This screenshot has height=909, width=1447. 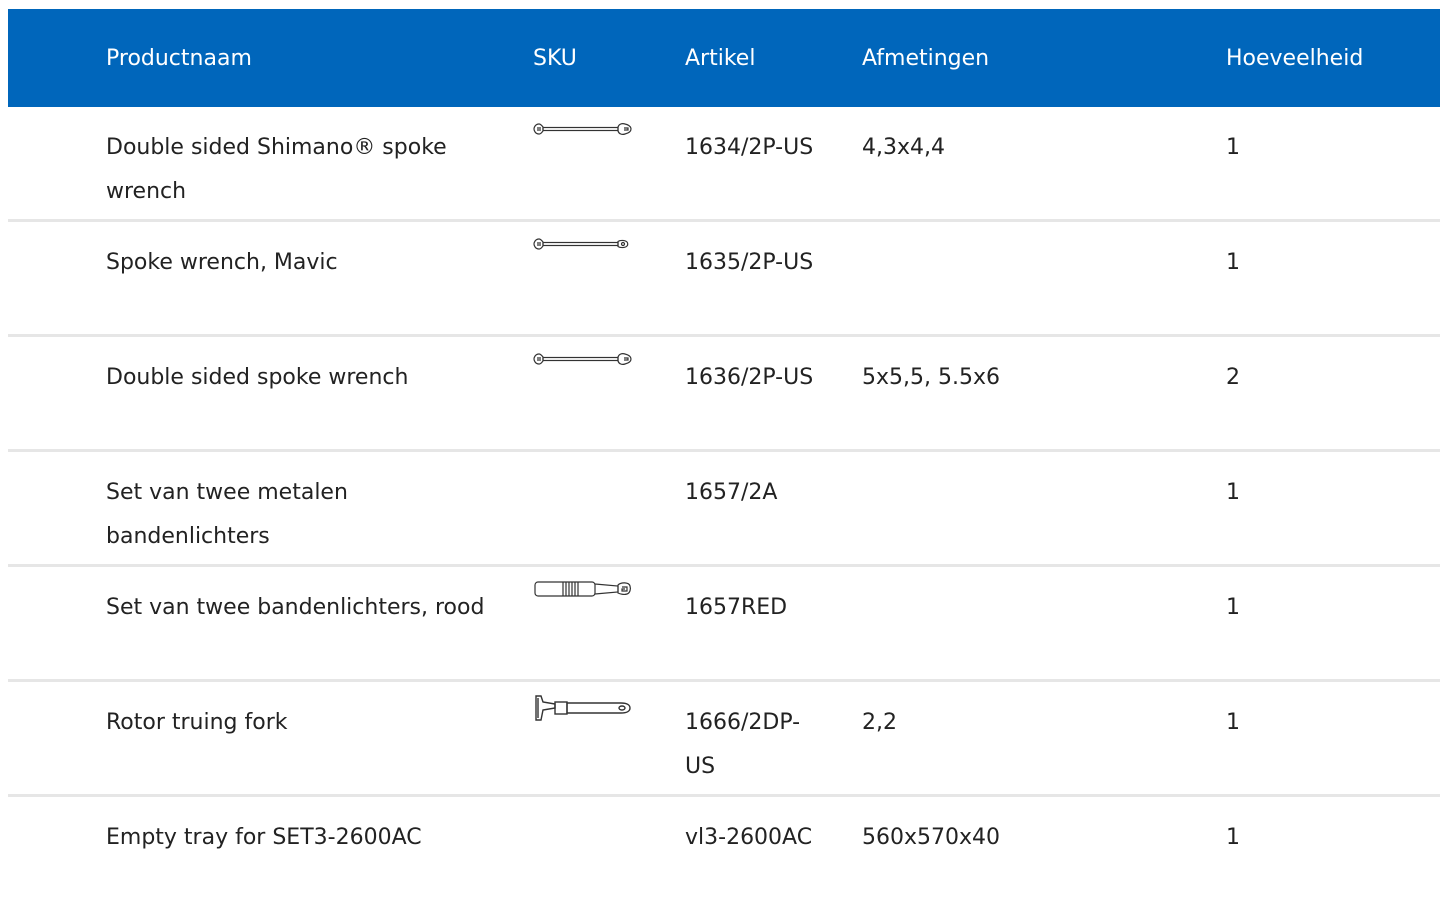 I want to click on product-name: Double sided Shimano® spoke wrench, so click(x=276, y=169).